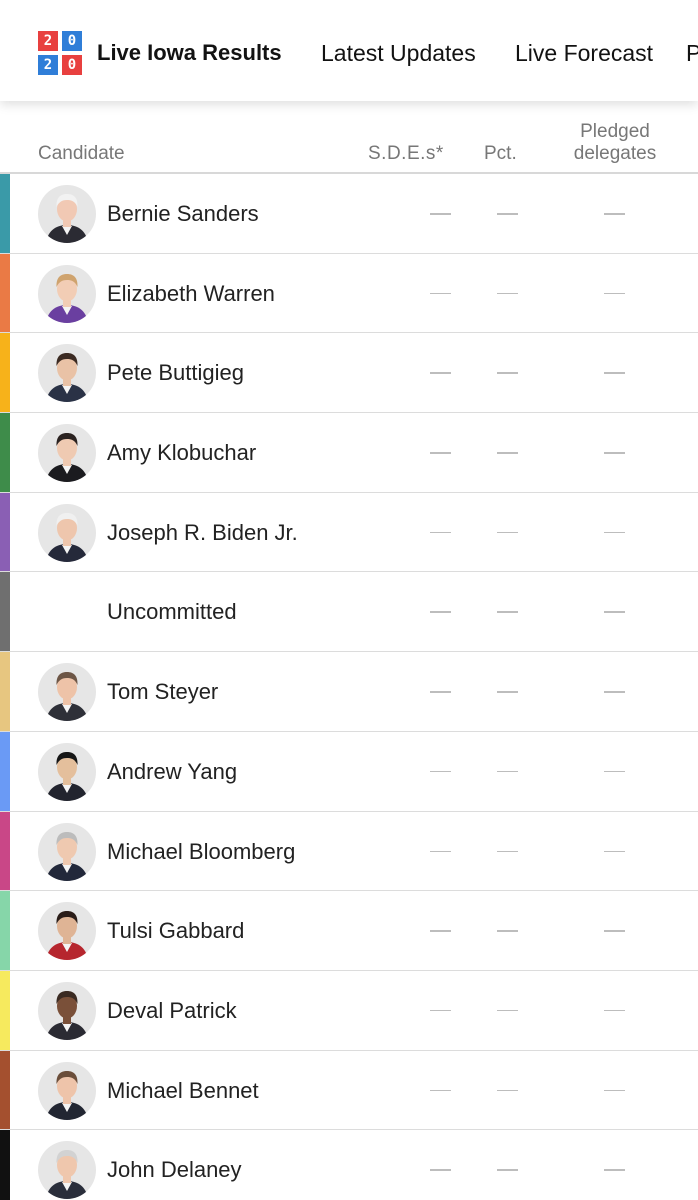  Describe the element at coordinates (349, 214) in the screenshot. I see `table-row: Bernie Sanders` at that location.